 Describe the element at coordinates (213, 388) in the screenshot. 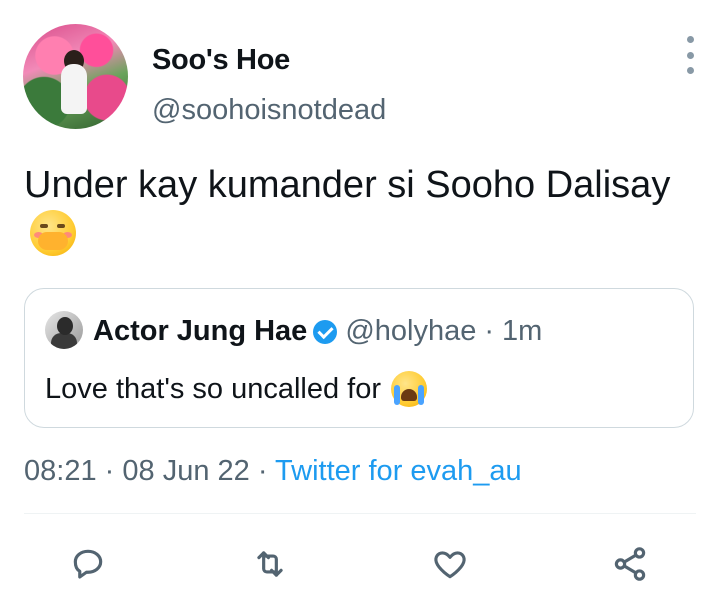

I see `quoted-tweet-text: Love that's so uncalled for` at that location.